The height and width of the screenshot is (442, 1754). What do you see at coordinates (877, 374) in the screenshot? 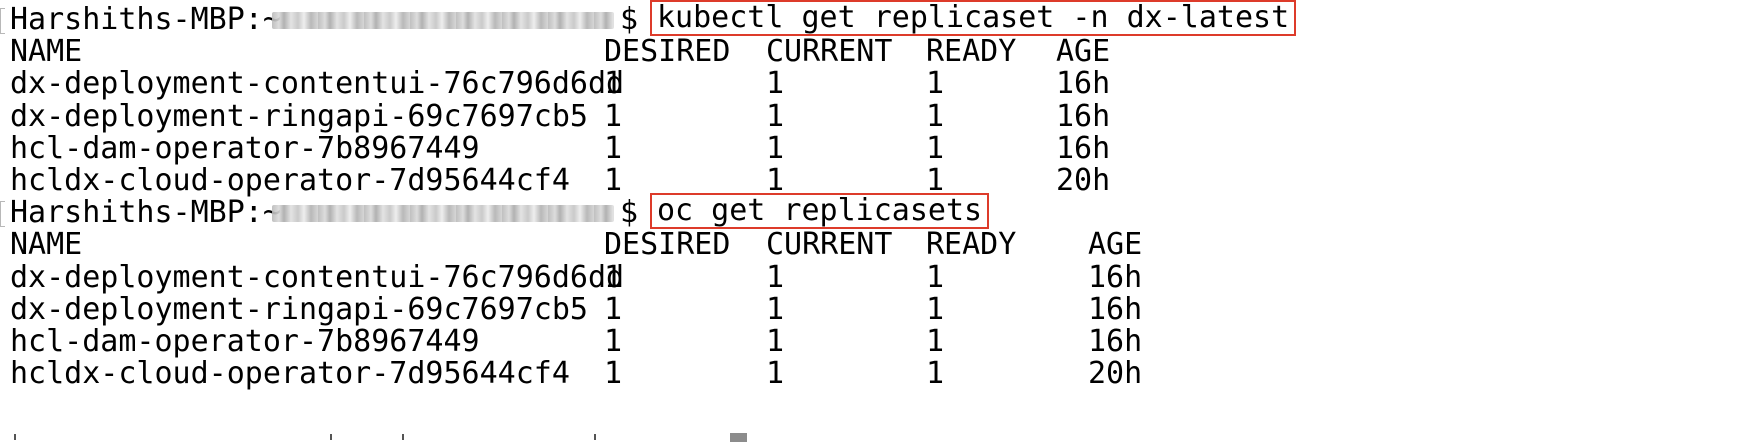
I see `table-row: hcldx-cloud-operator-7d95644cf4 1 1 1 20h` at bounding box center [877, 374].